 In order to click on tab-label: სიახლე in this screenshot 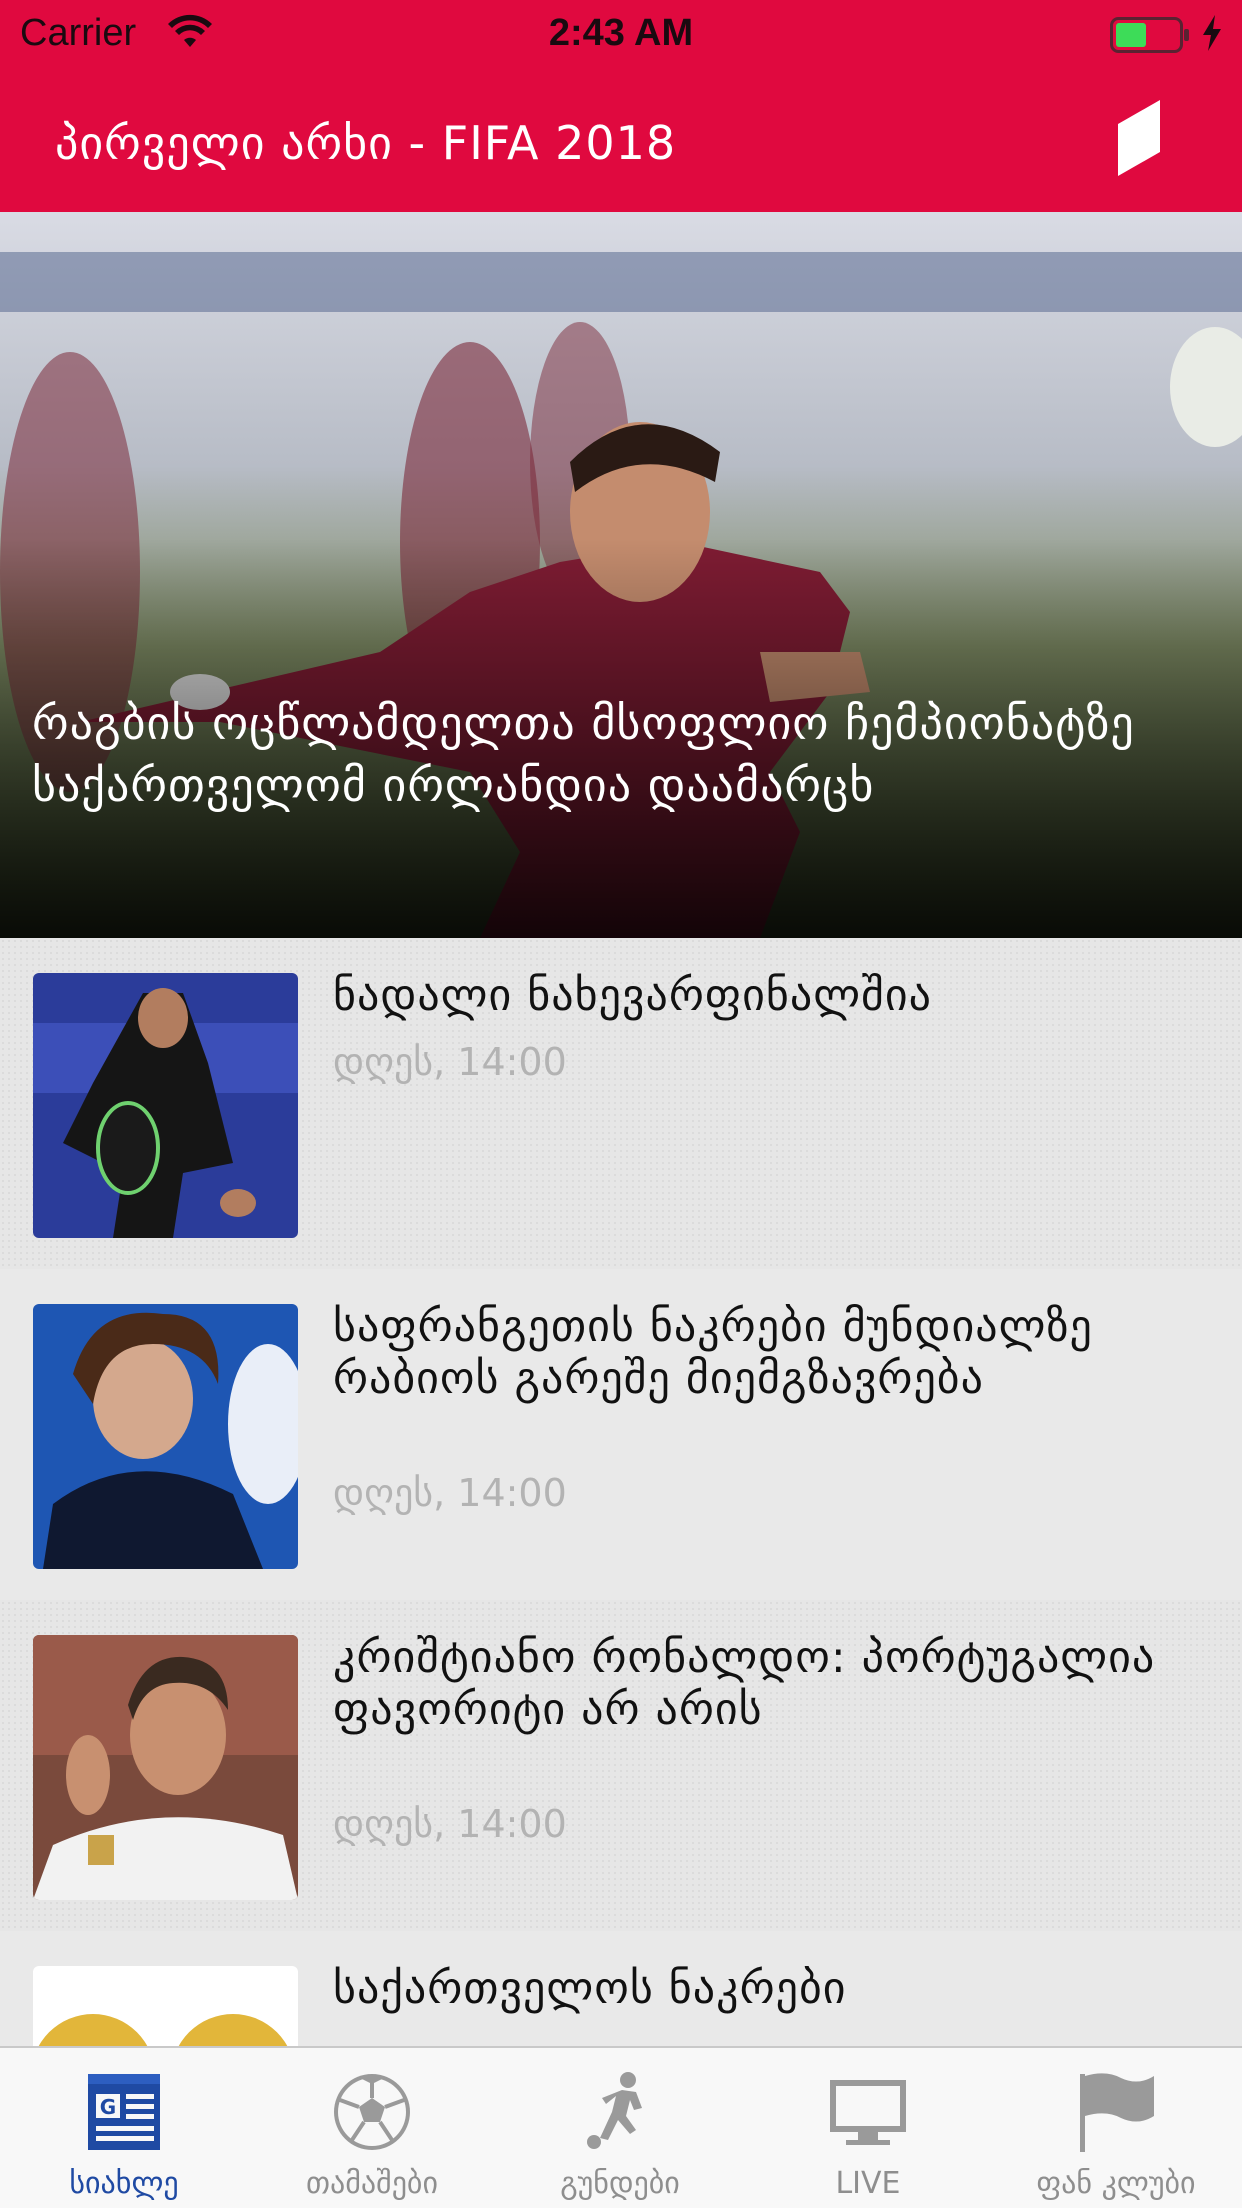, I will do `click(124, 2183)`.